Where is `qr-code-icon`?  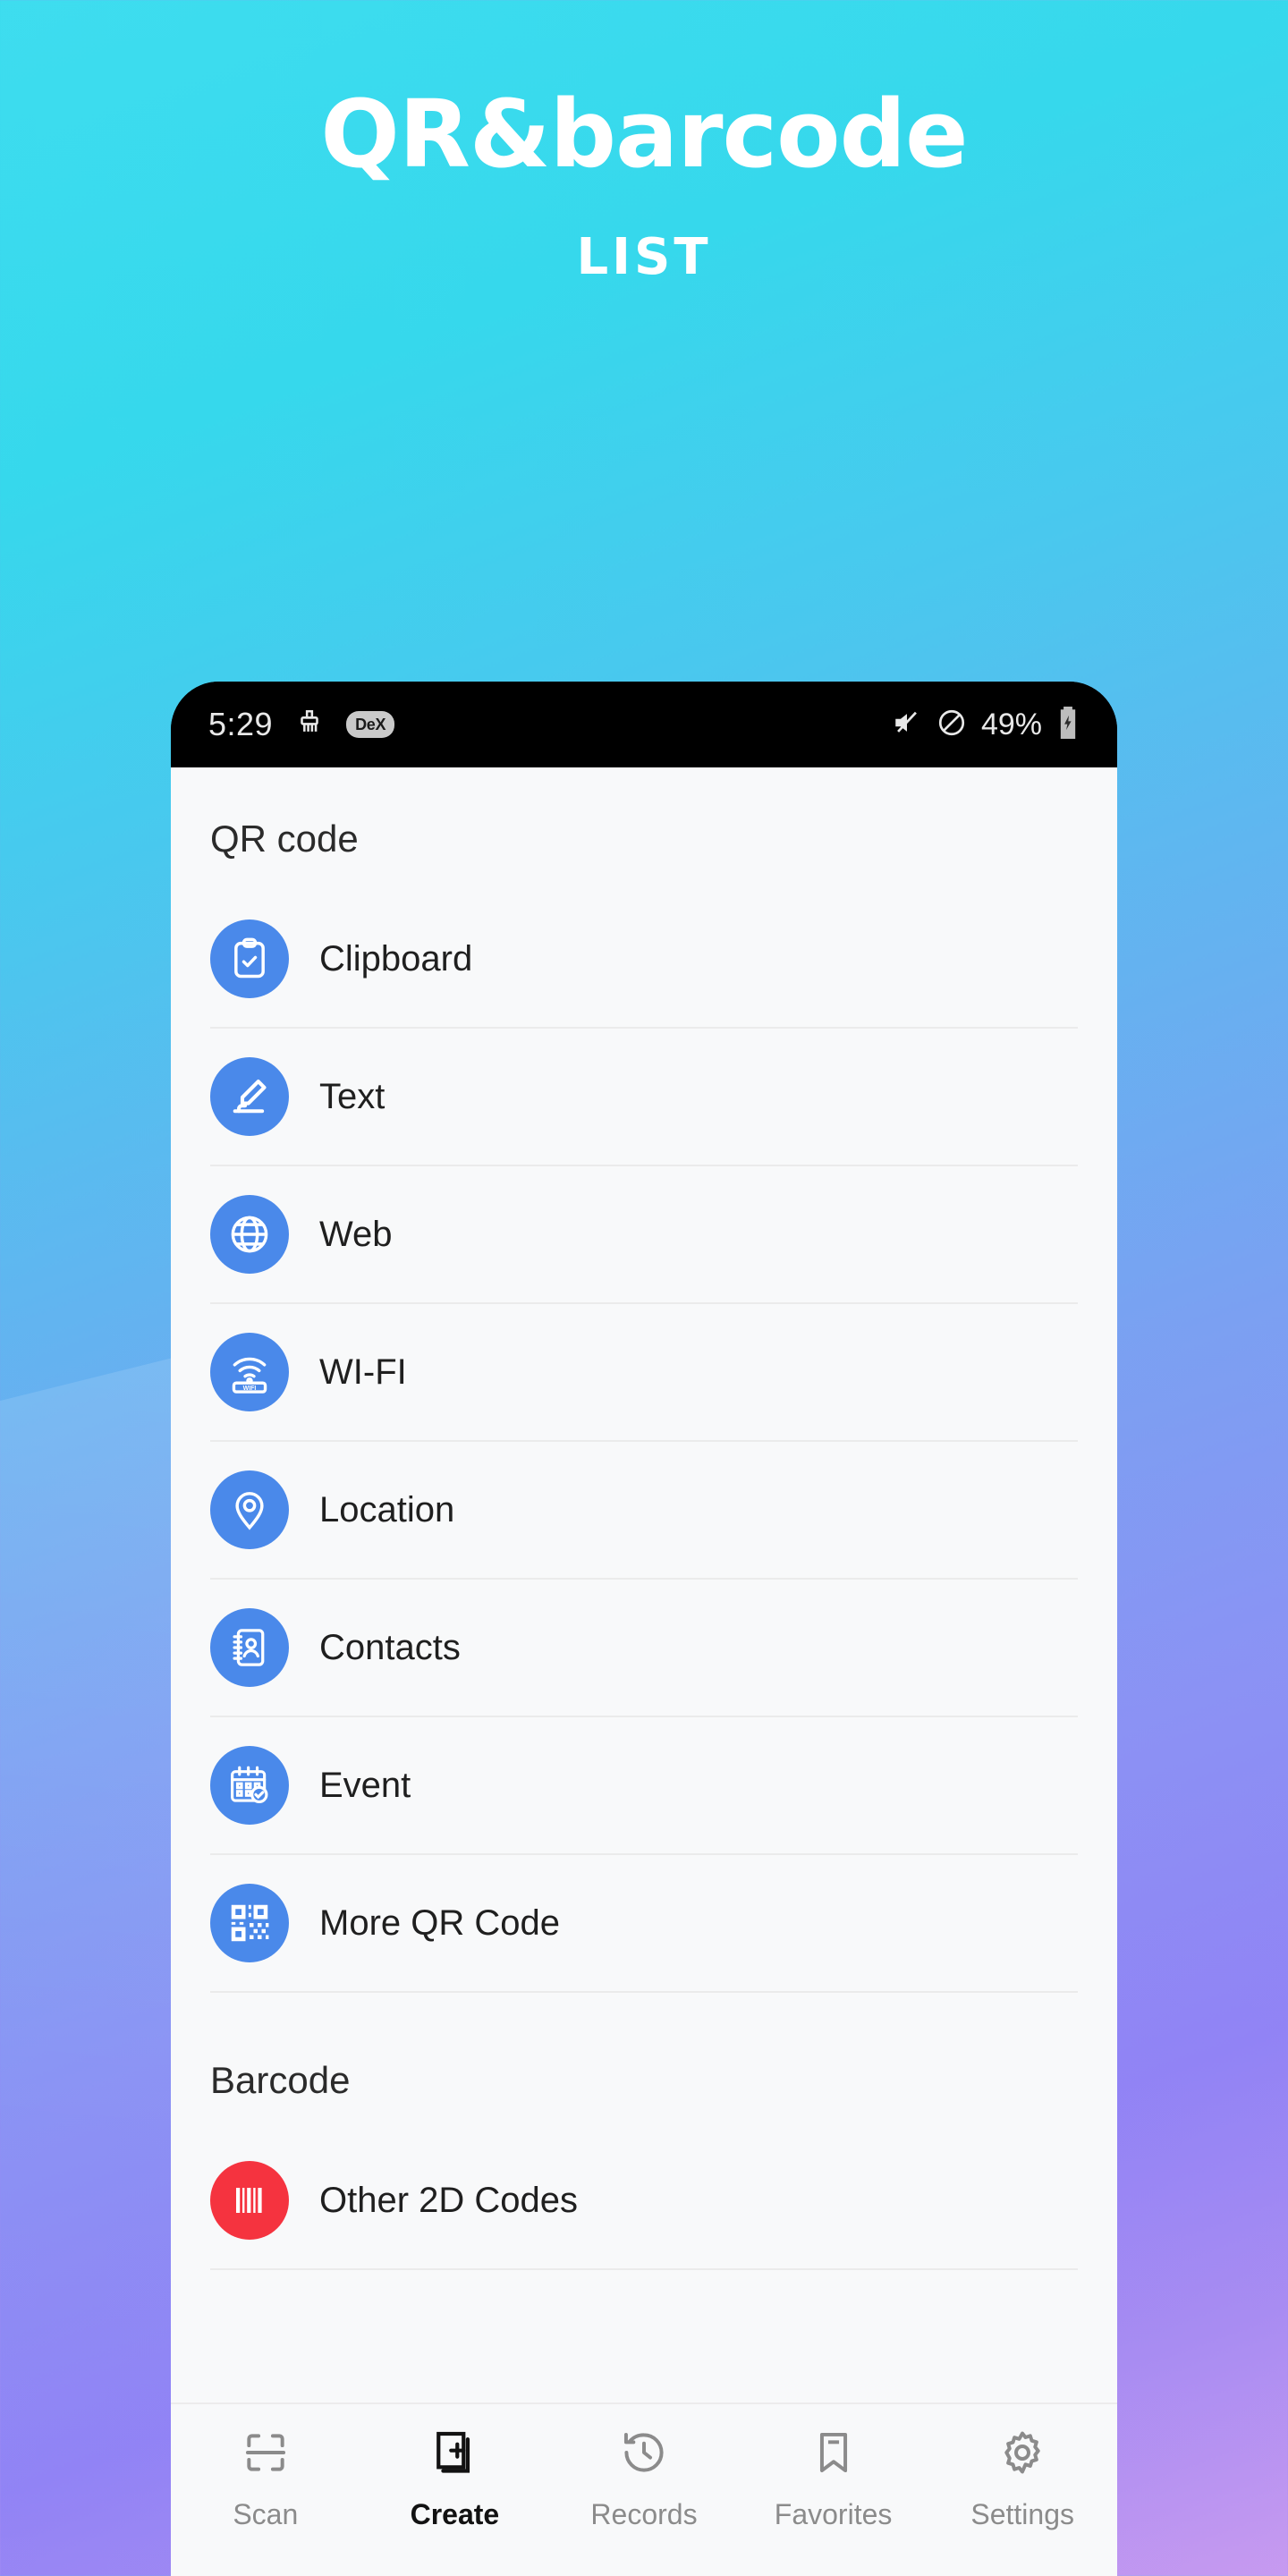
qr-code-icon is located at coordinates (249, 1923).